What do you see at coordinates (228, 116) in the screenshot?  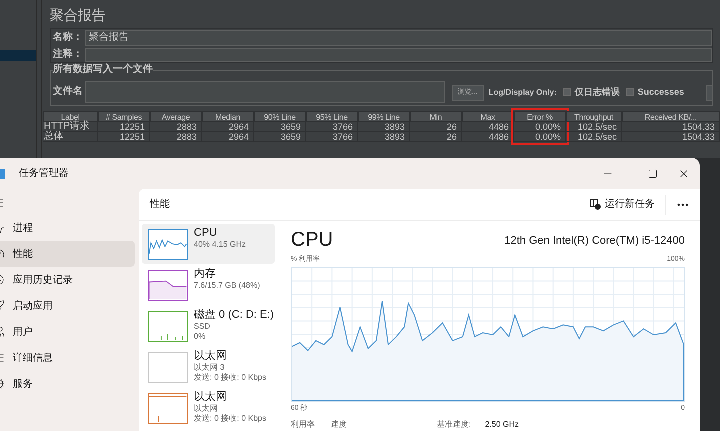 I see `column-header: Median` at bounding box center [228, 116].